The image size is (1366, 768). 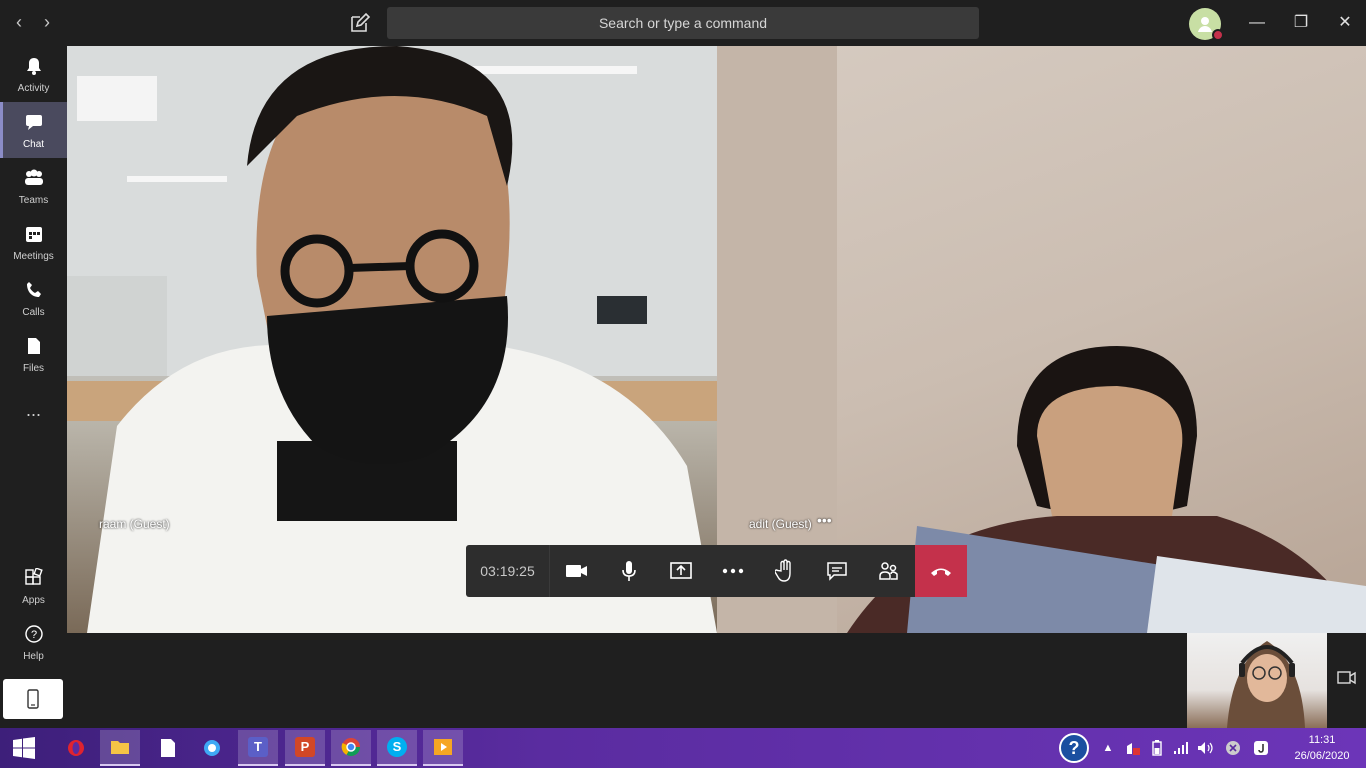 I want to click on rail-apps: Apps, so click(x=33, y=586).